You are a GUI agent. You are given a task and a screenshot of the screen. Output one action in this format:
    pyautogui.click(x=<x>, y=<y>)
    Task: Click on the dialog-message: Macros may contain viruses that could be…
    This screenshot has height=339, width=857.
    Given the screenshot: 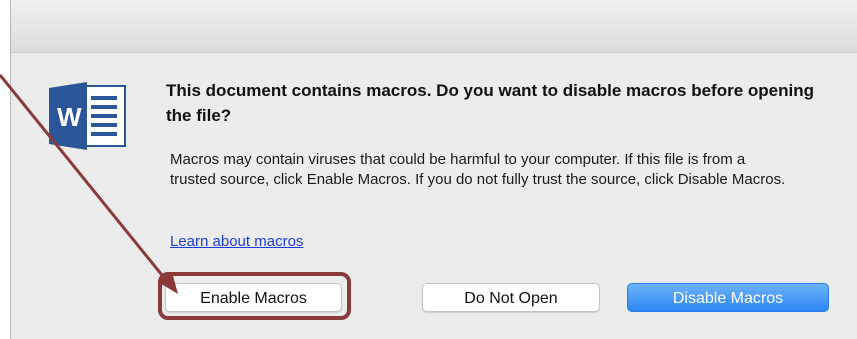 What is the action you would take?
    pyautogui.click(x=478, y=169)
    